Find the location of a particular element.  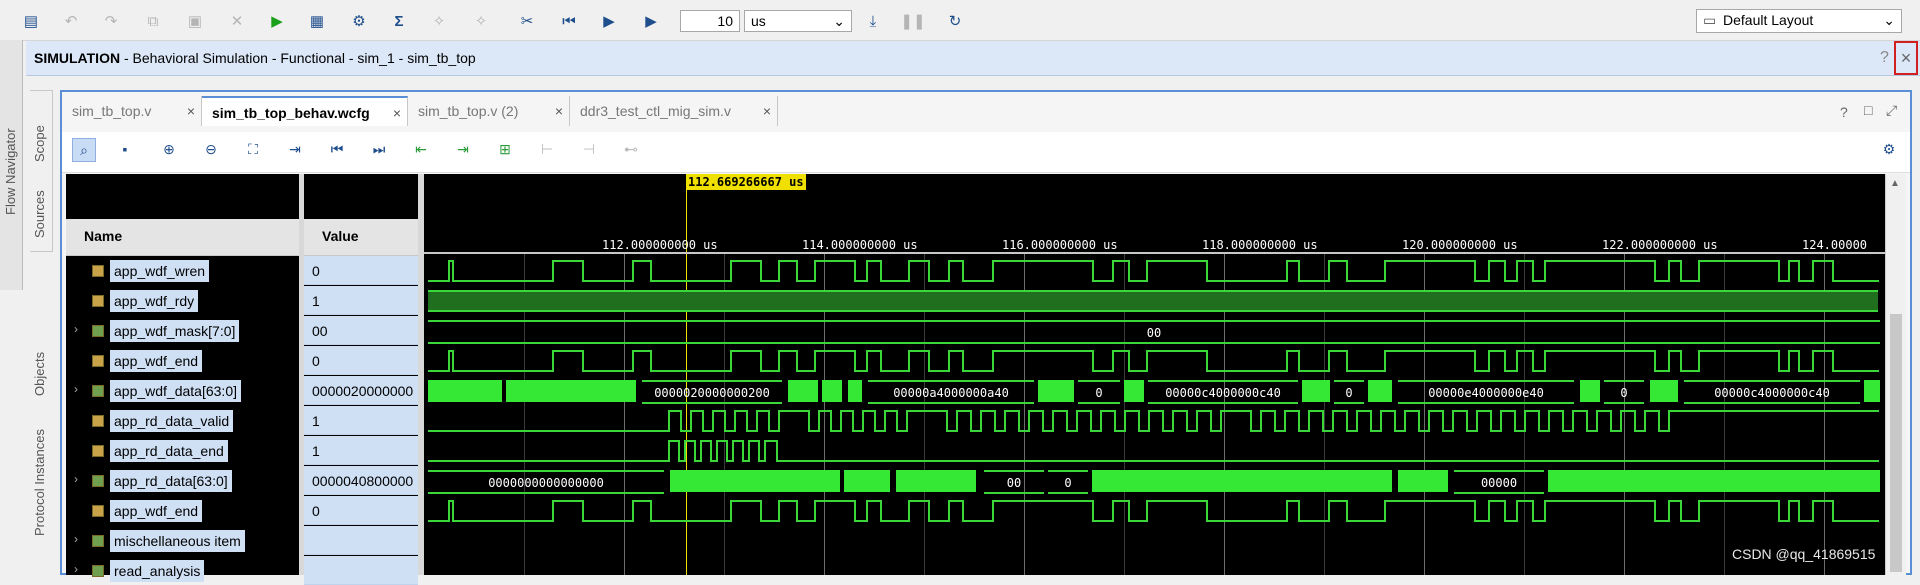

signal-row: app_rd_data_valid is located at coordinates (182, 420).